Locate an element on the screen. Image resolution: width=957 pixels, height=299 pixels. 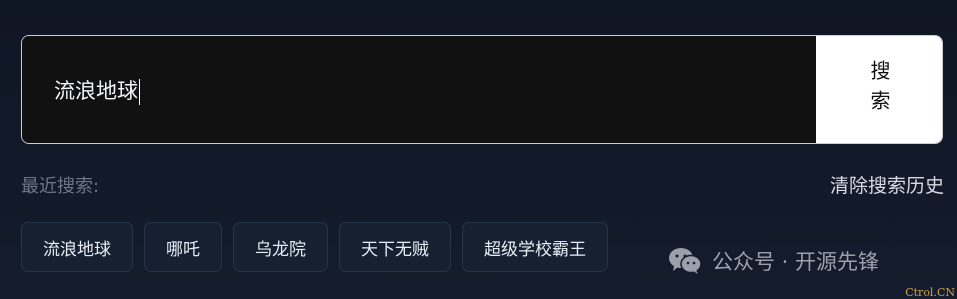
corner-mark: Ctrol.CN is located at coordinates (930, 292).